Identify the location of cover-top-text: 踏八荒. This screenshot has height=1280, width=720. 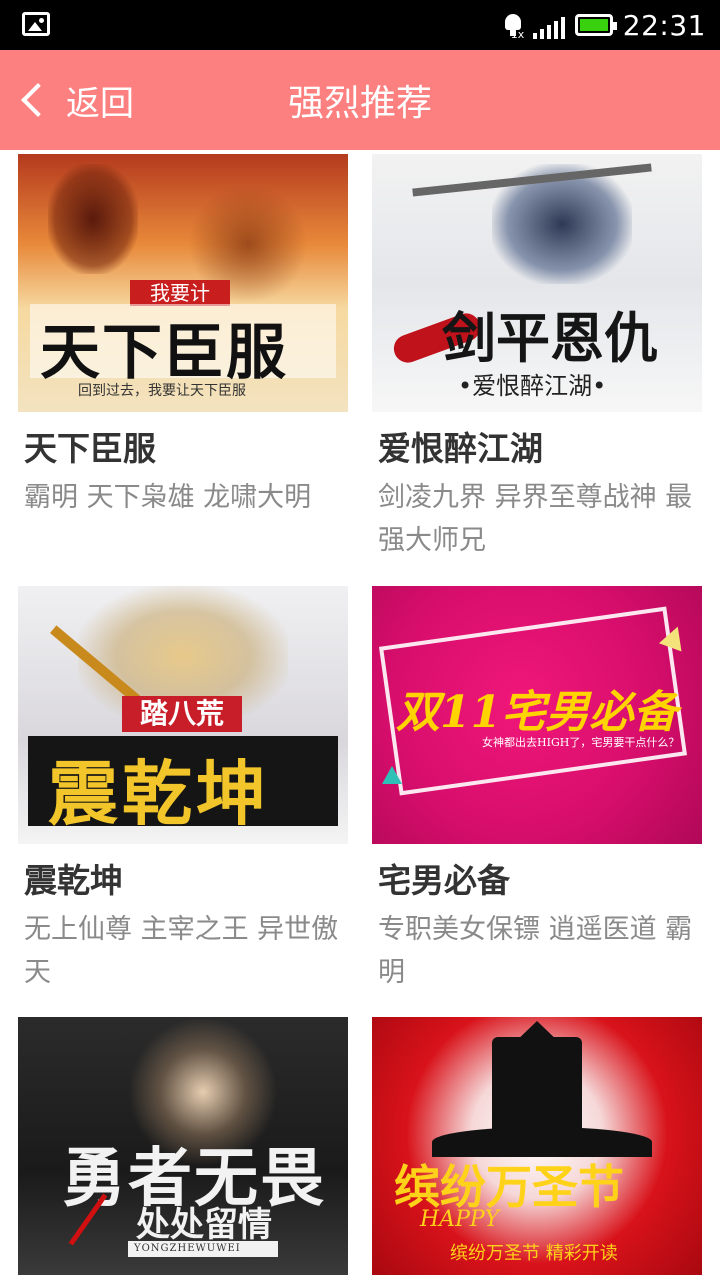
(182, 714).